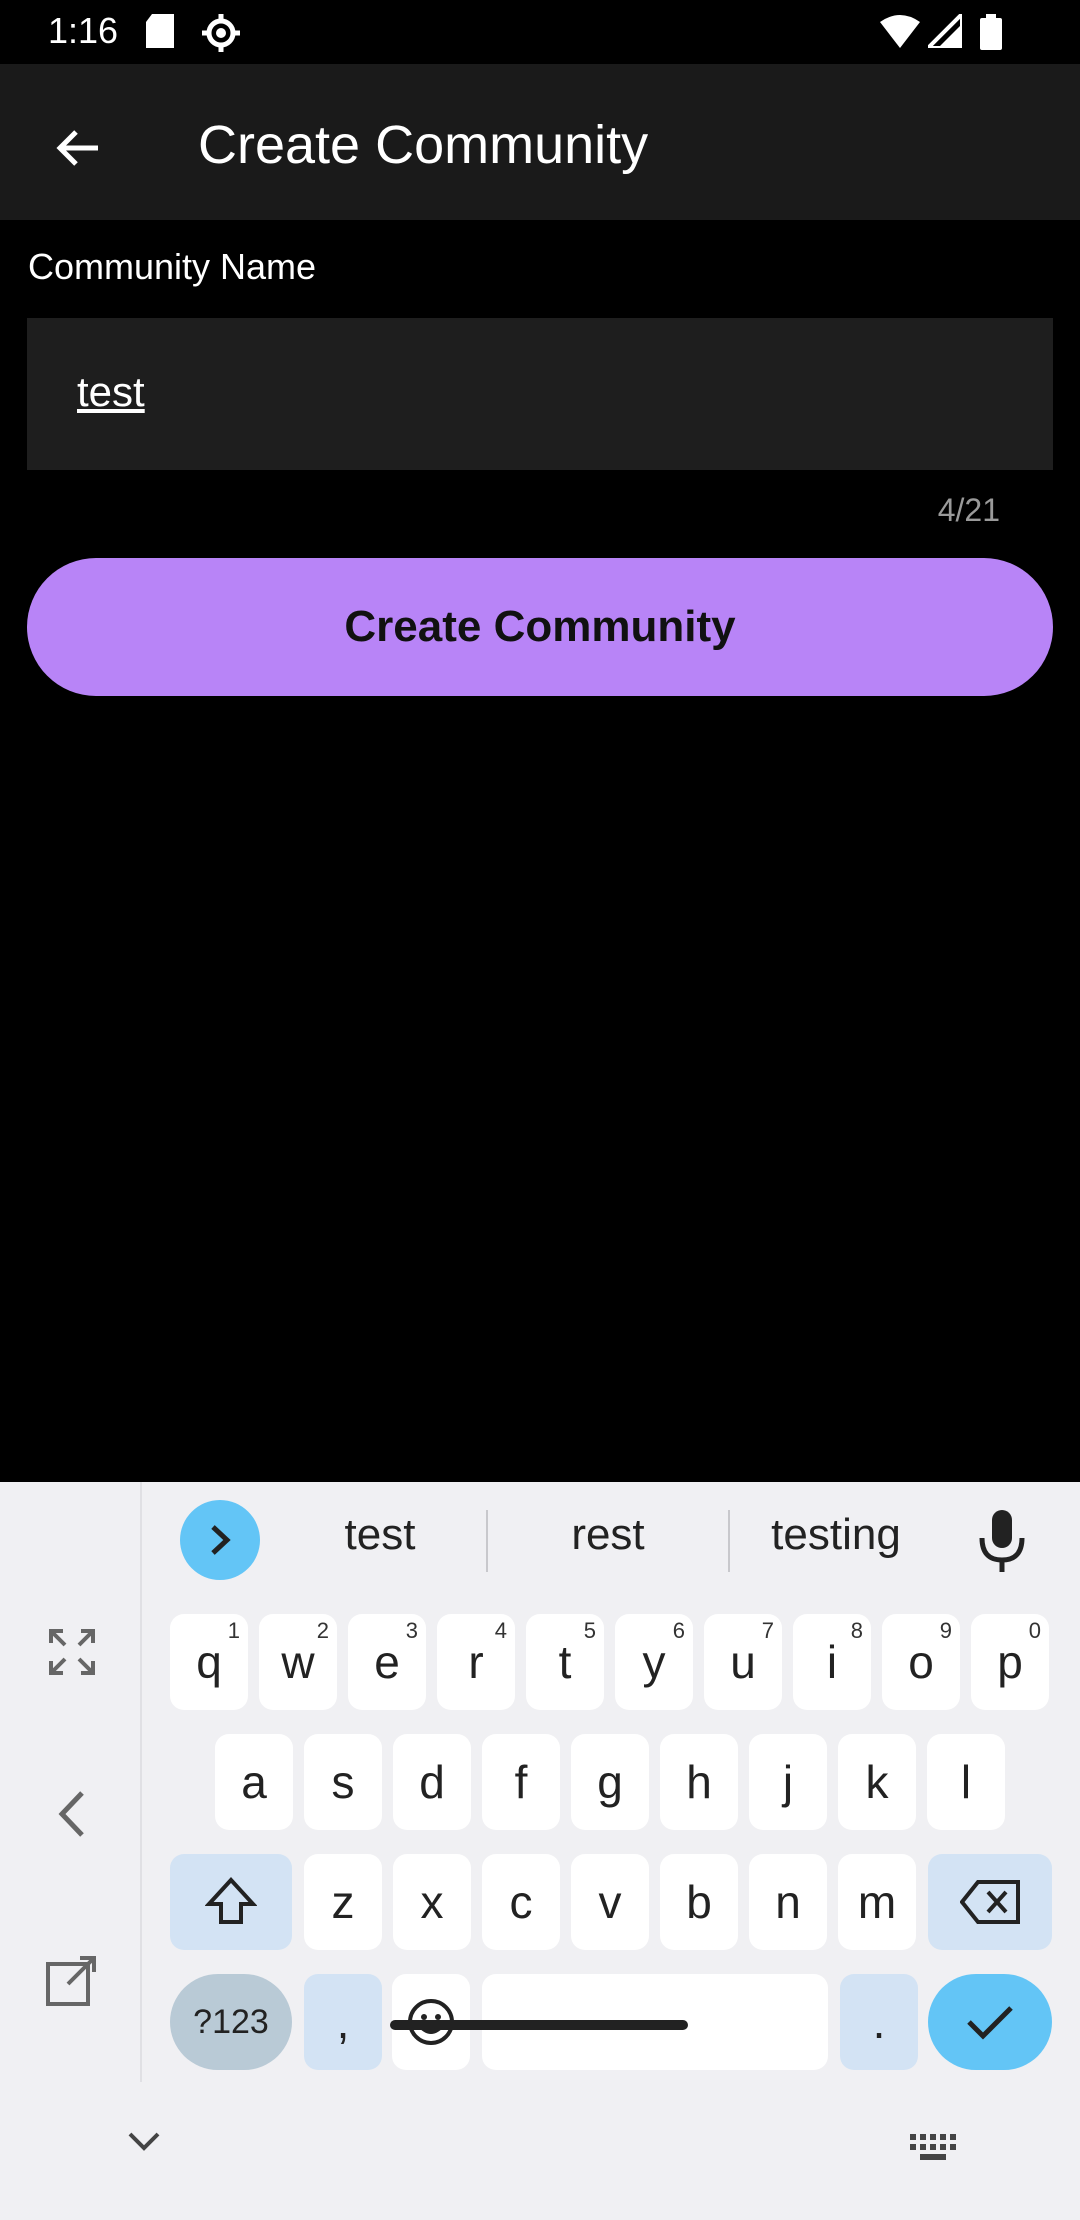  Describe the element at coordinates (879, 2022) in the screenshot. I see `period-key: .` at that location.